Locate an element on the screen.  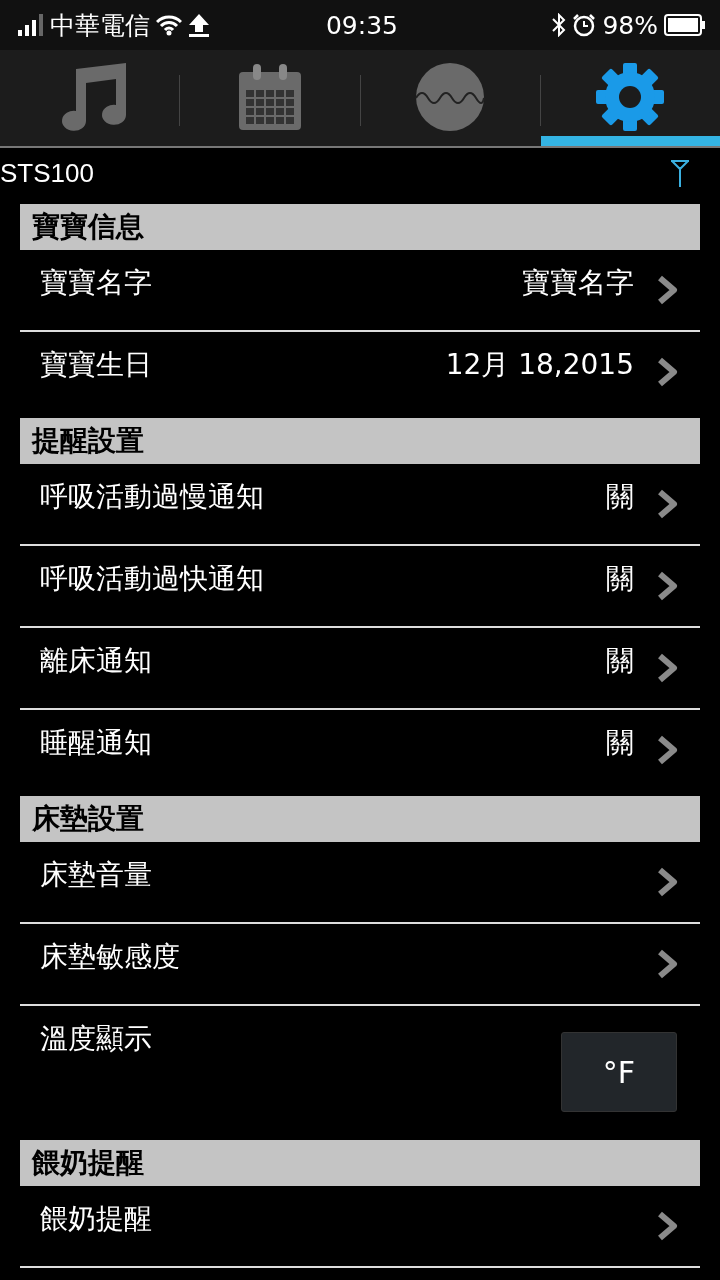
battery-icon is located at coordinates (685, 25).